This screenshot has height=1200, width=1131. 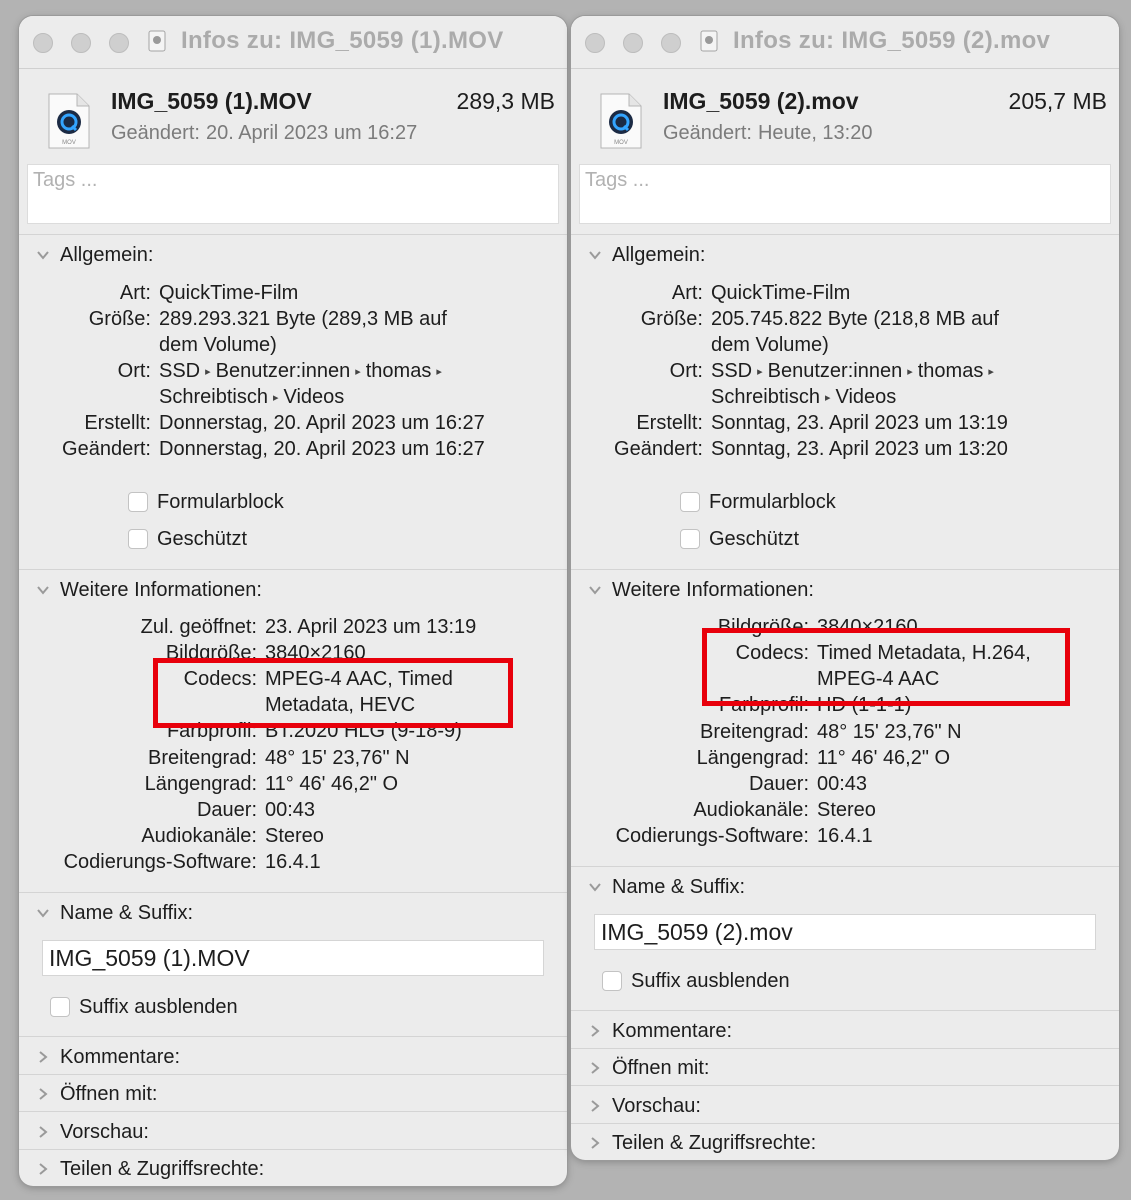 What do you see at coordinates (218, 345) in the screenshot?
I see `info-value: dem Volume)` at bounding box center [218, 345].